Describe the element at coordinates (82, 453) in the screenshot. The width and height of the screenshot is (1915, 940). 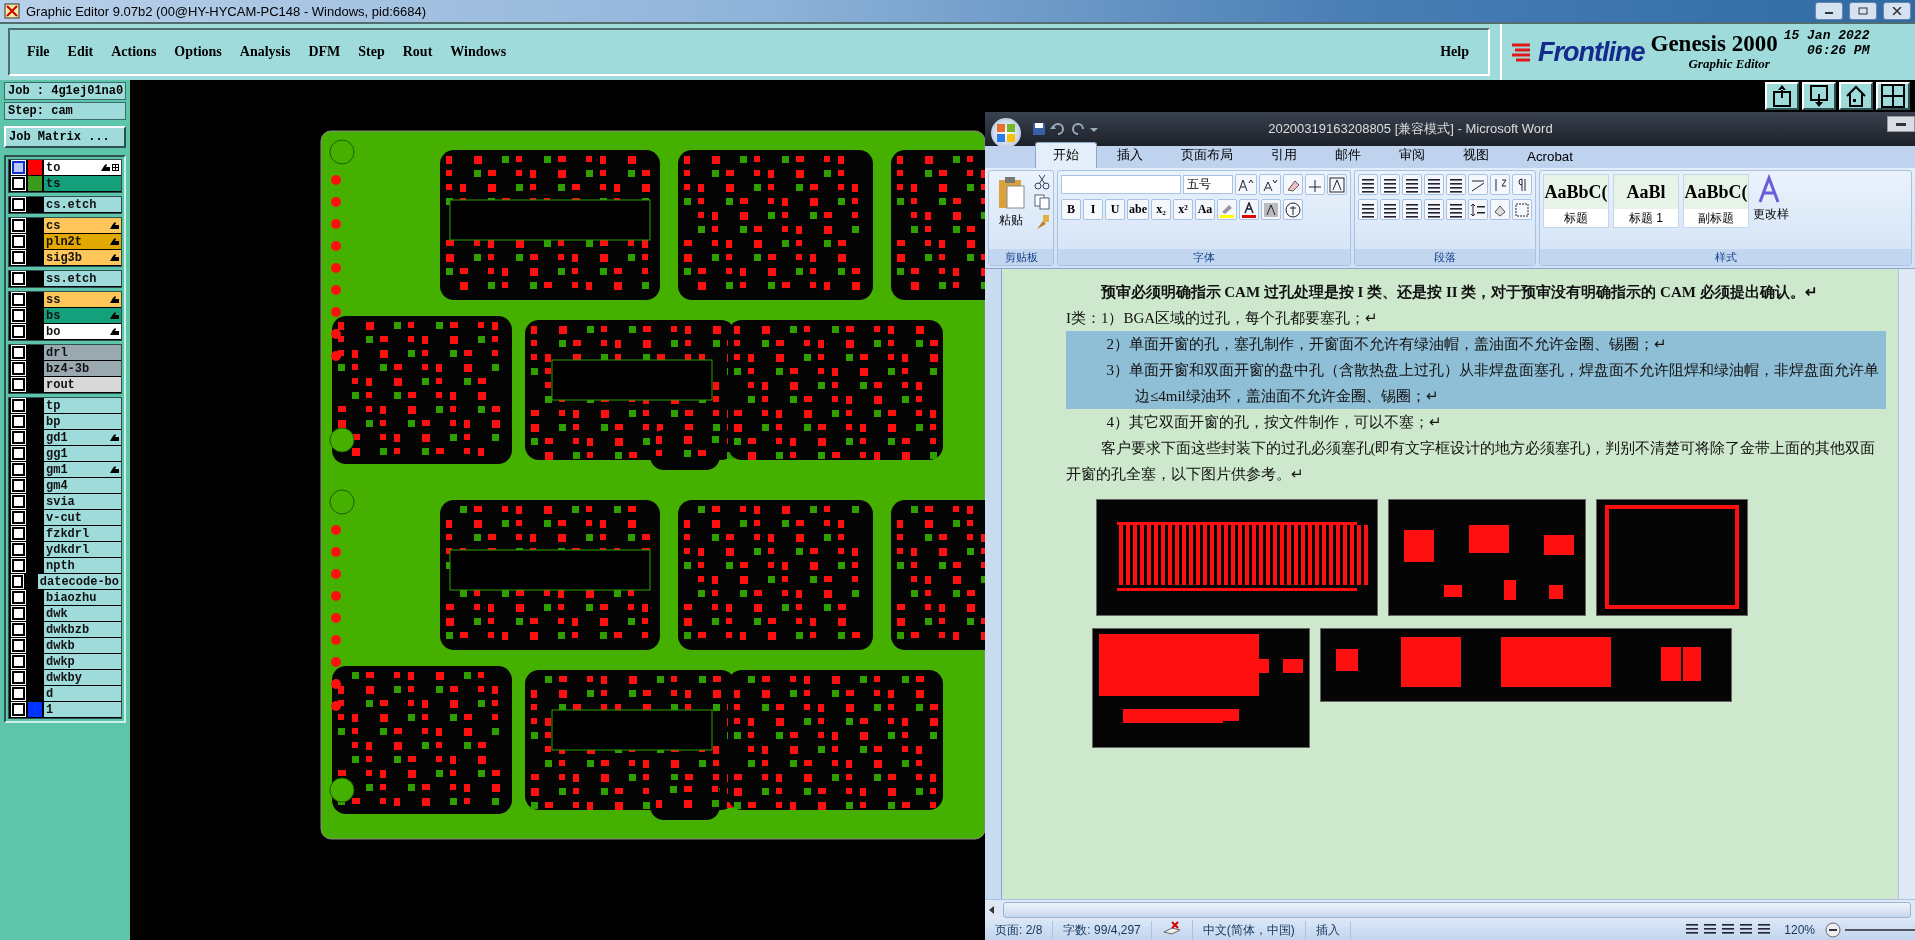
I see `layer-name: gg1` at that location.